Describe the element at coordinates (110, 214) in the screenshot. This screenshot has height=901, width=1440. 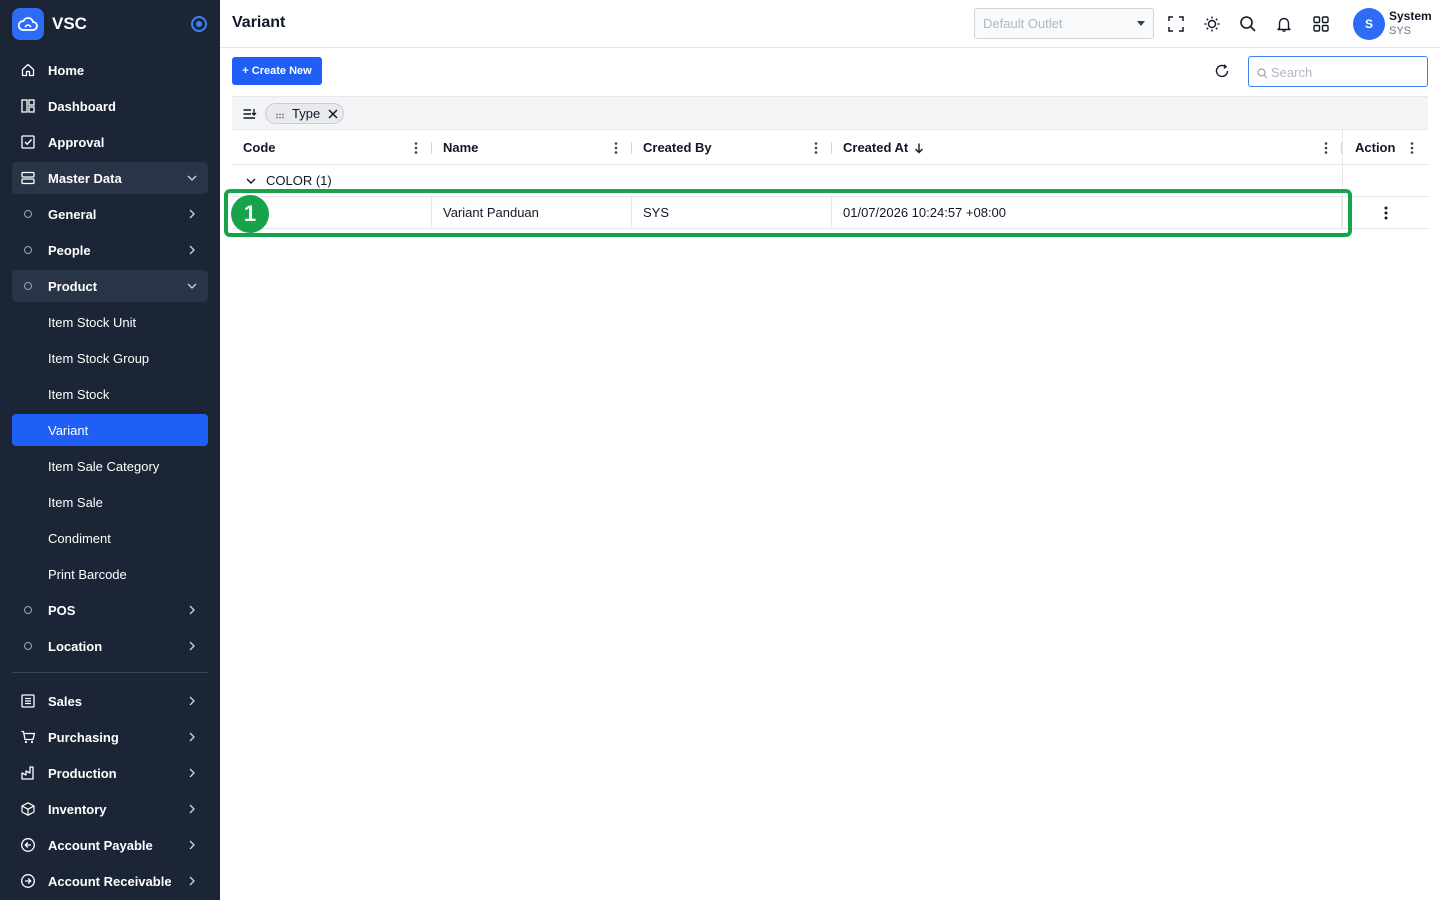
I see `sidebar-item-general: General` at that location.